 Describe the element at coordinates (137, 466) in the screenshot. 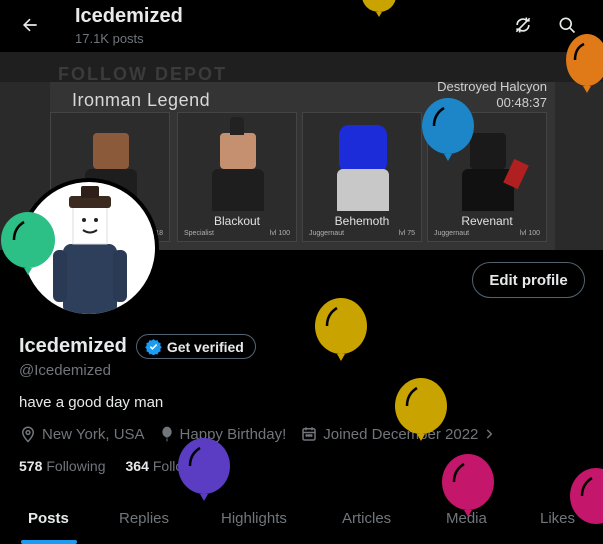

I see `followers-count: 364` at that location.